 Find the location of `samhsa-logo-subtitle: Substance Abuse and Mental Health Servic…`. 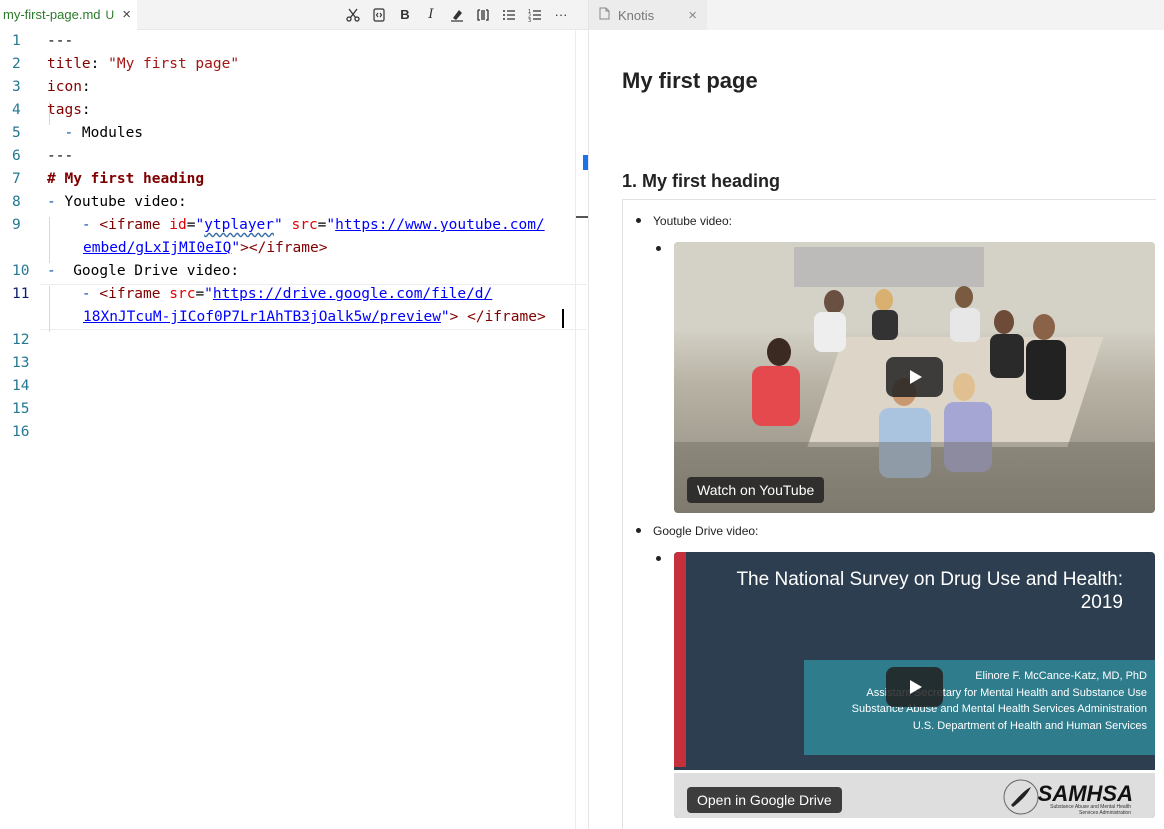

samhsa-logo-subtitle: Substance Abuse and Mental Health Servic… is located at coordinates (1090, 810).